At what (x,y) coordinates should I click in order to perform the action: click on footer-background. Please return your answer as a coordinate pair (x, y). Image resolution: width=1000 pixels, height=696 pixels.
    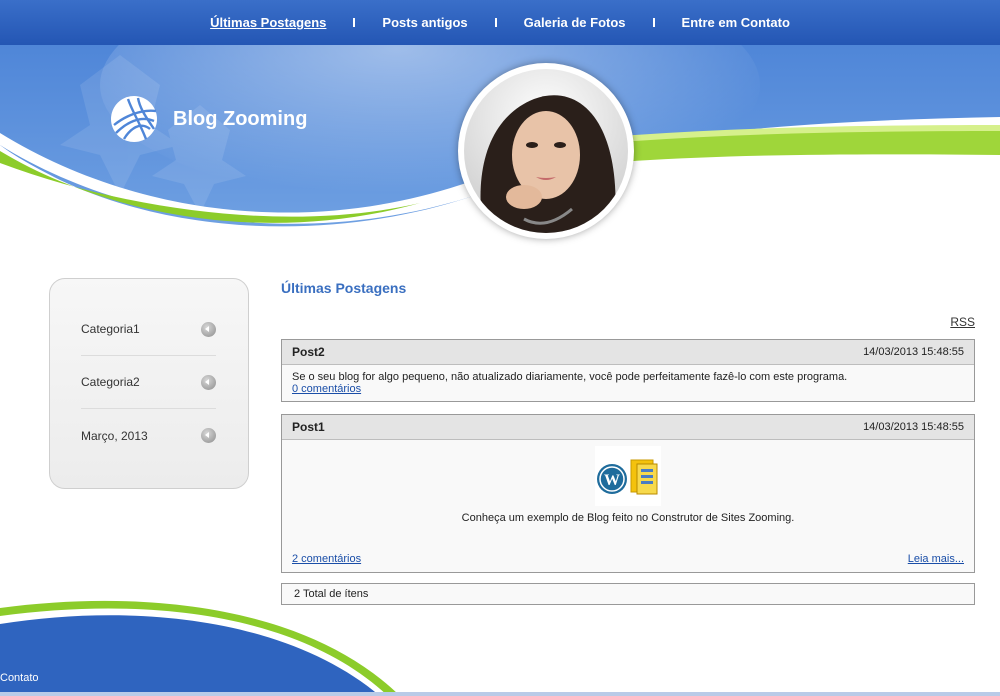
    Looking at the image, I should click on (500, 648).